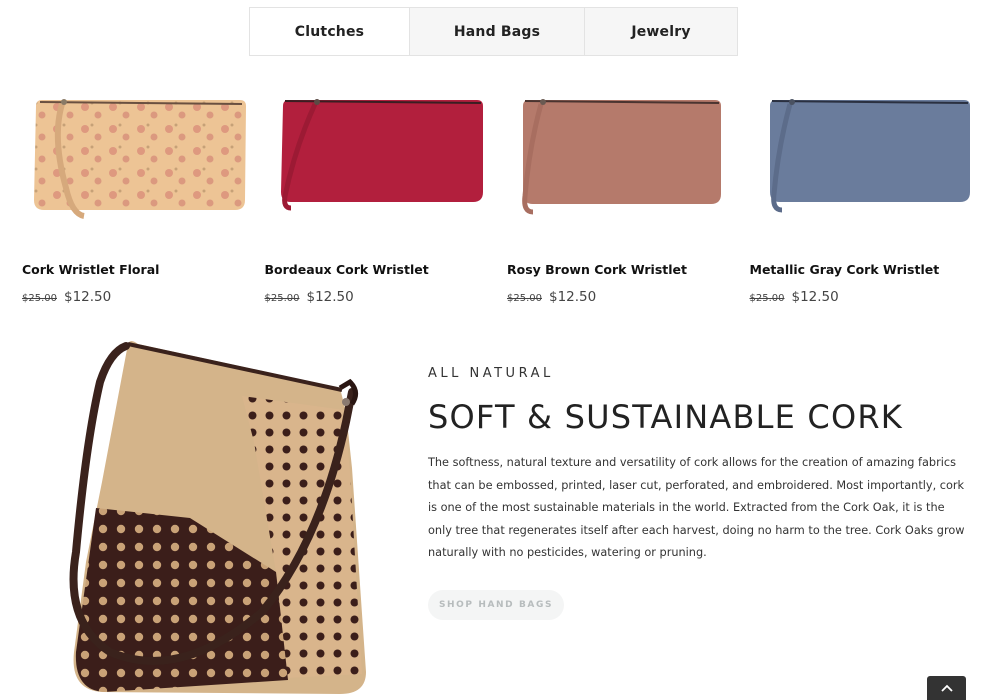 The image size is (1000, 700). What do you see at coordinates (347, 269) in the screenshot?
I see `product-name: Bordeaux Cork Wristlet` at bounding box center [347, 269].